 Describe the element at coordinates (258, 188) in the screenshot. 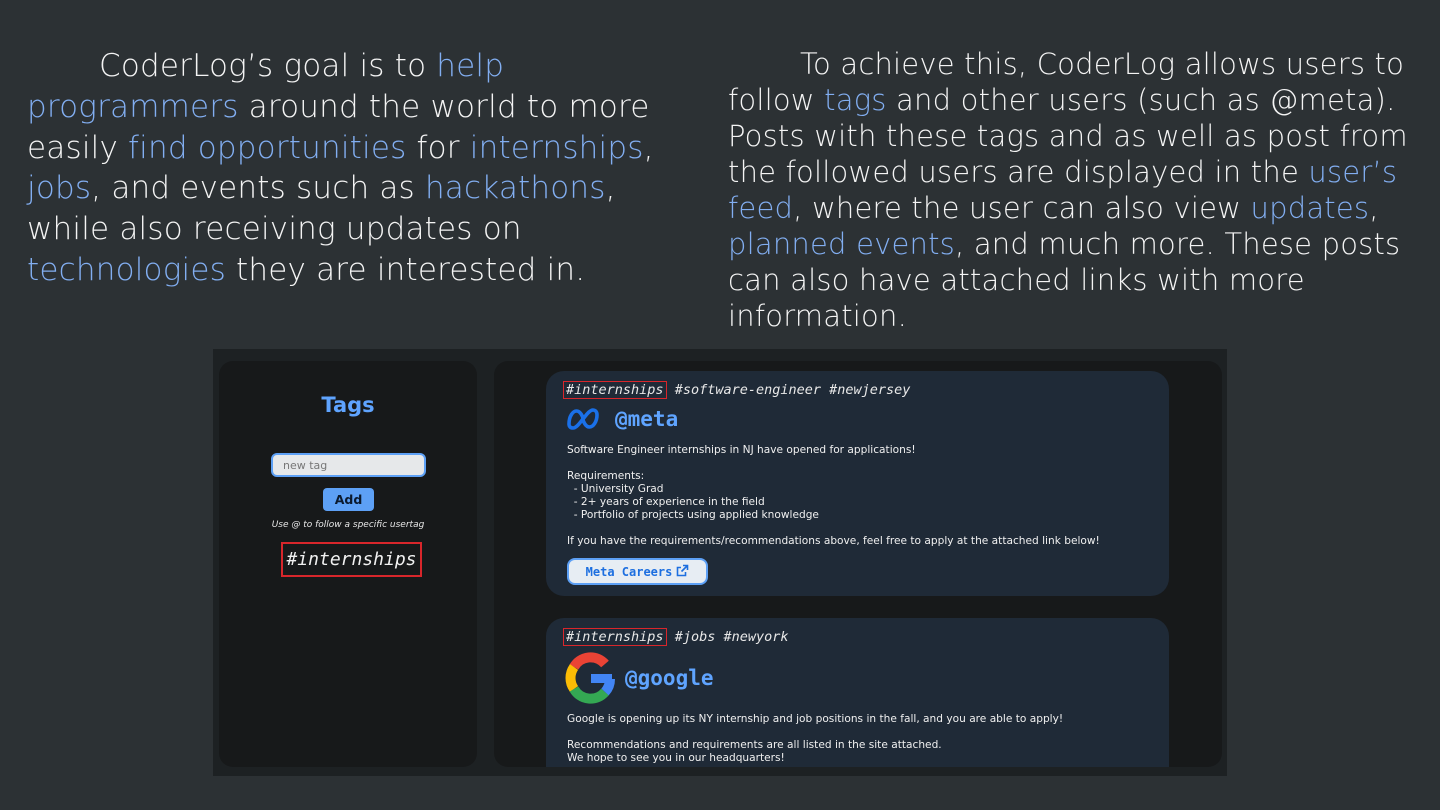

I see `text-segment: , and events such as` at that location.